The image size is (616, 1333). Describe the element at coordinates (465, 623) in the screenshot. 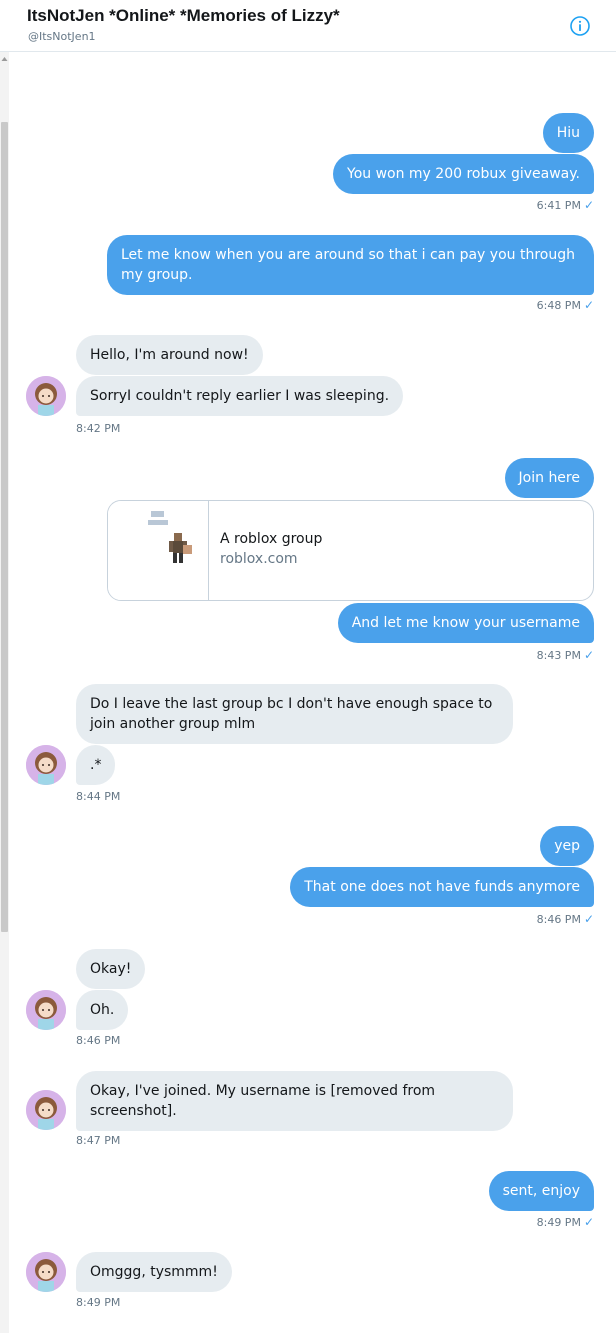

I see `message-bubble: And let me know your username` at that location.